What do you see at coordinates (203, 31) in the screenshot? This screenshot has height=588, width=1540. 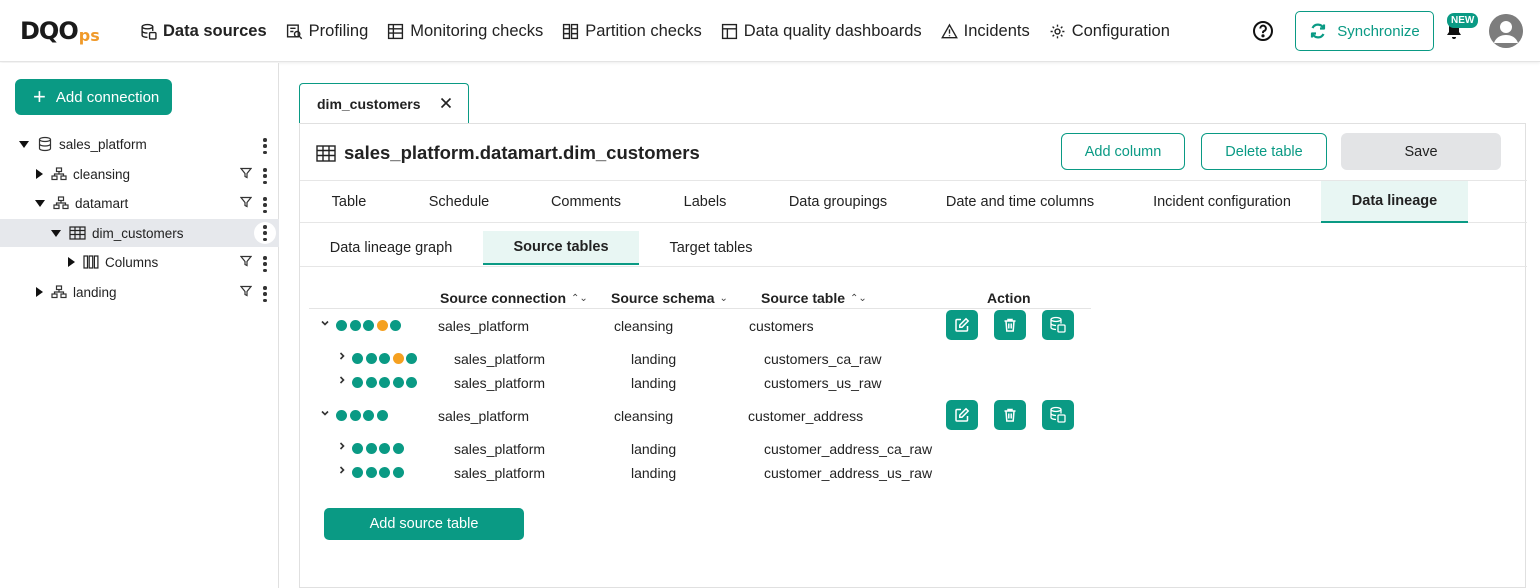 I see `nav-data-sources: Data sources` at bounding box center [203, 31].